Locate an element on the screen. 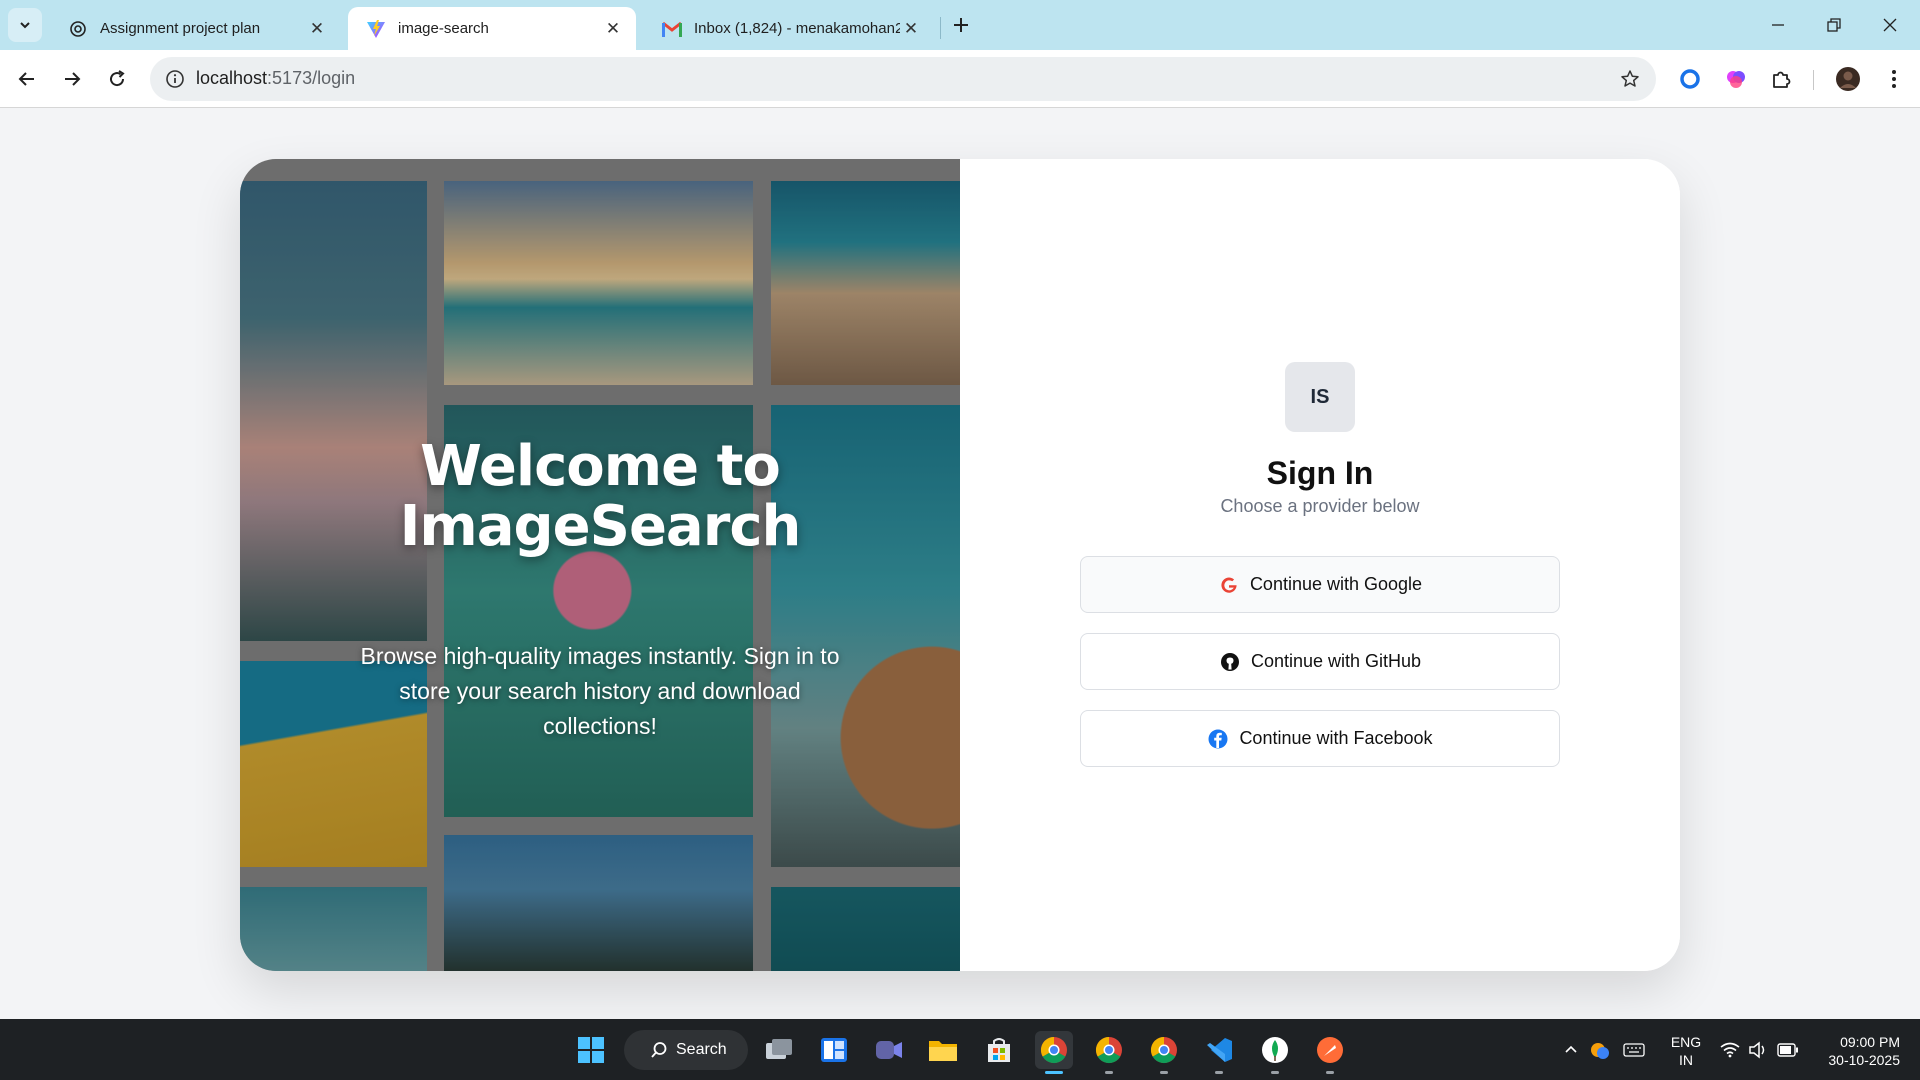  microsoft-store-app is located at coordinates (999, 1050).